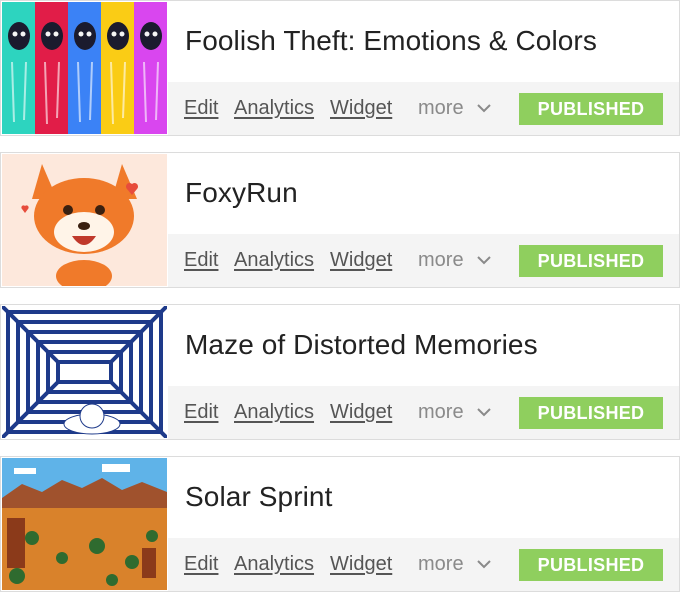 Image resolution: width=680 pixels, height=593 pixels. I want to click on game-title: Foolish Theft: Emotions & Colors, so click(391, 41).